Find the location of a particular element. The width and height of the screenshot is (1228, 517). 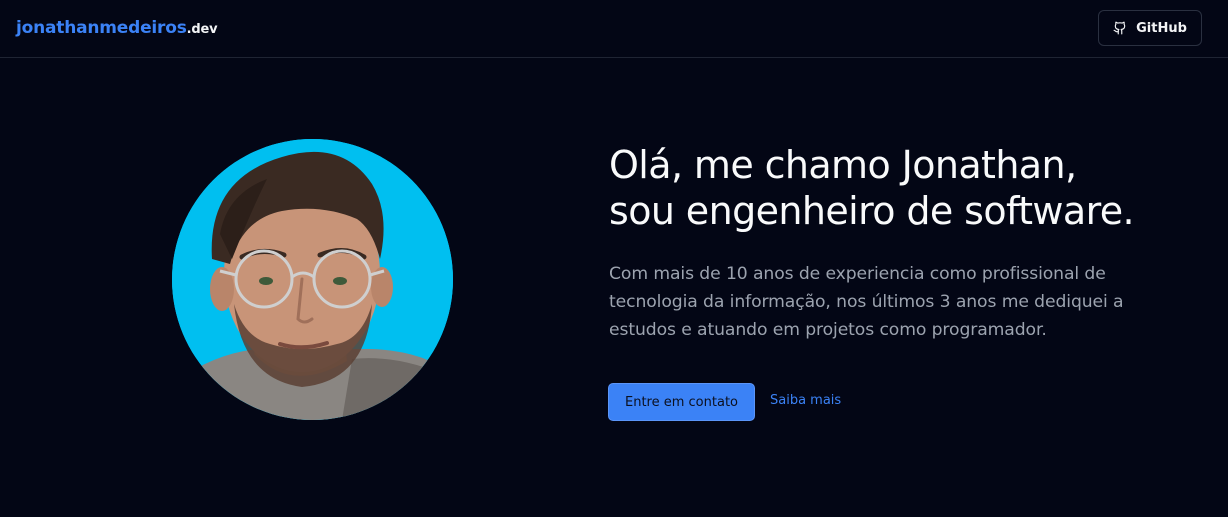

learn-more-link: Saiba mais is located at coordinates (805, 400).